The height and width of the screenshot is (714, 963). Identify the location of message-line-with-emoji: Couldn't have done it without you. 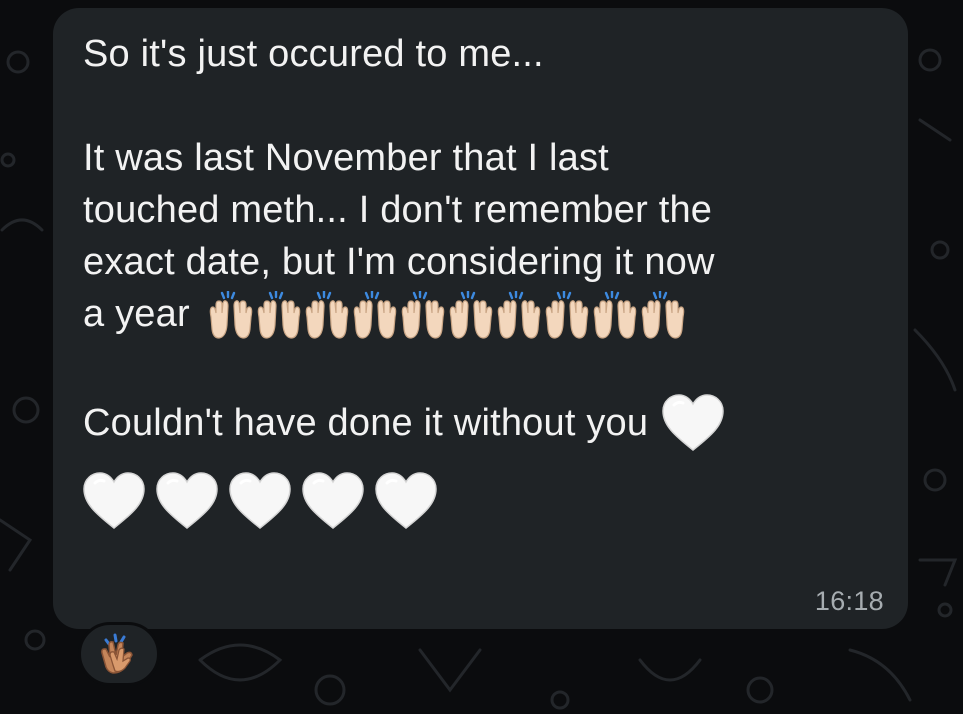
(480, 423).